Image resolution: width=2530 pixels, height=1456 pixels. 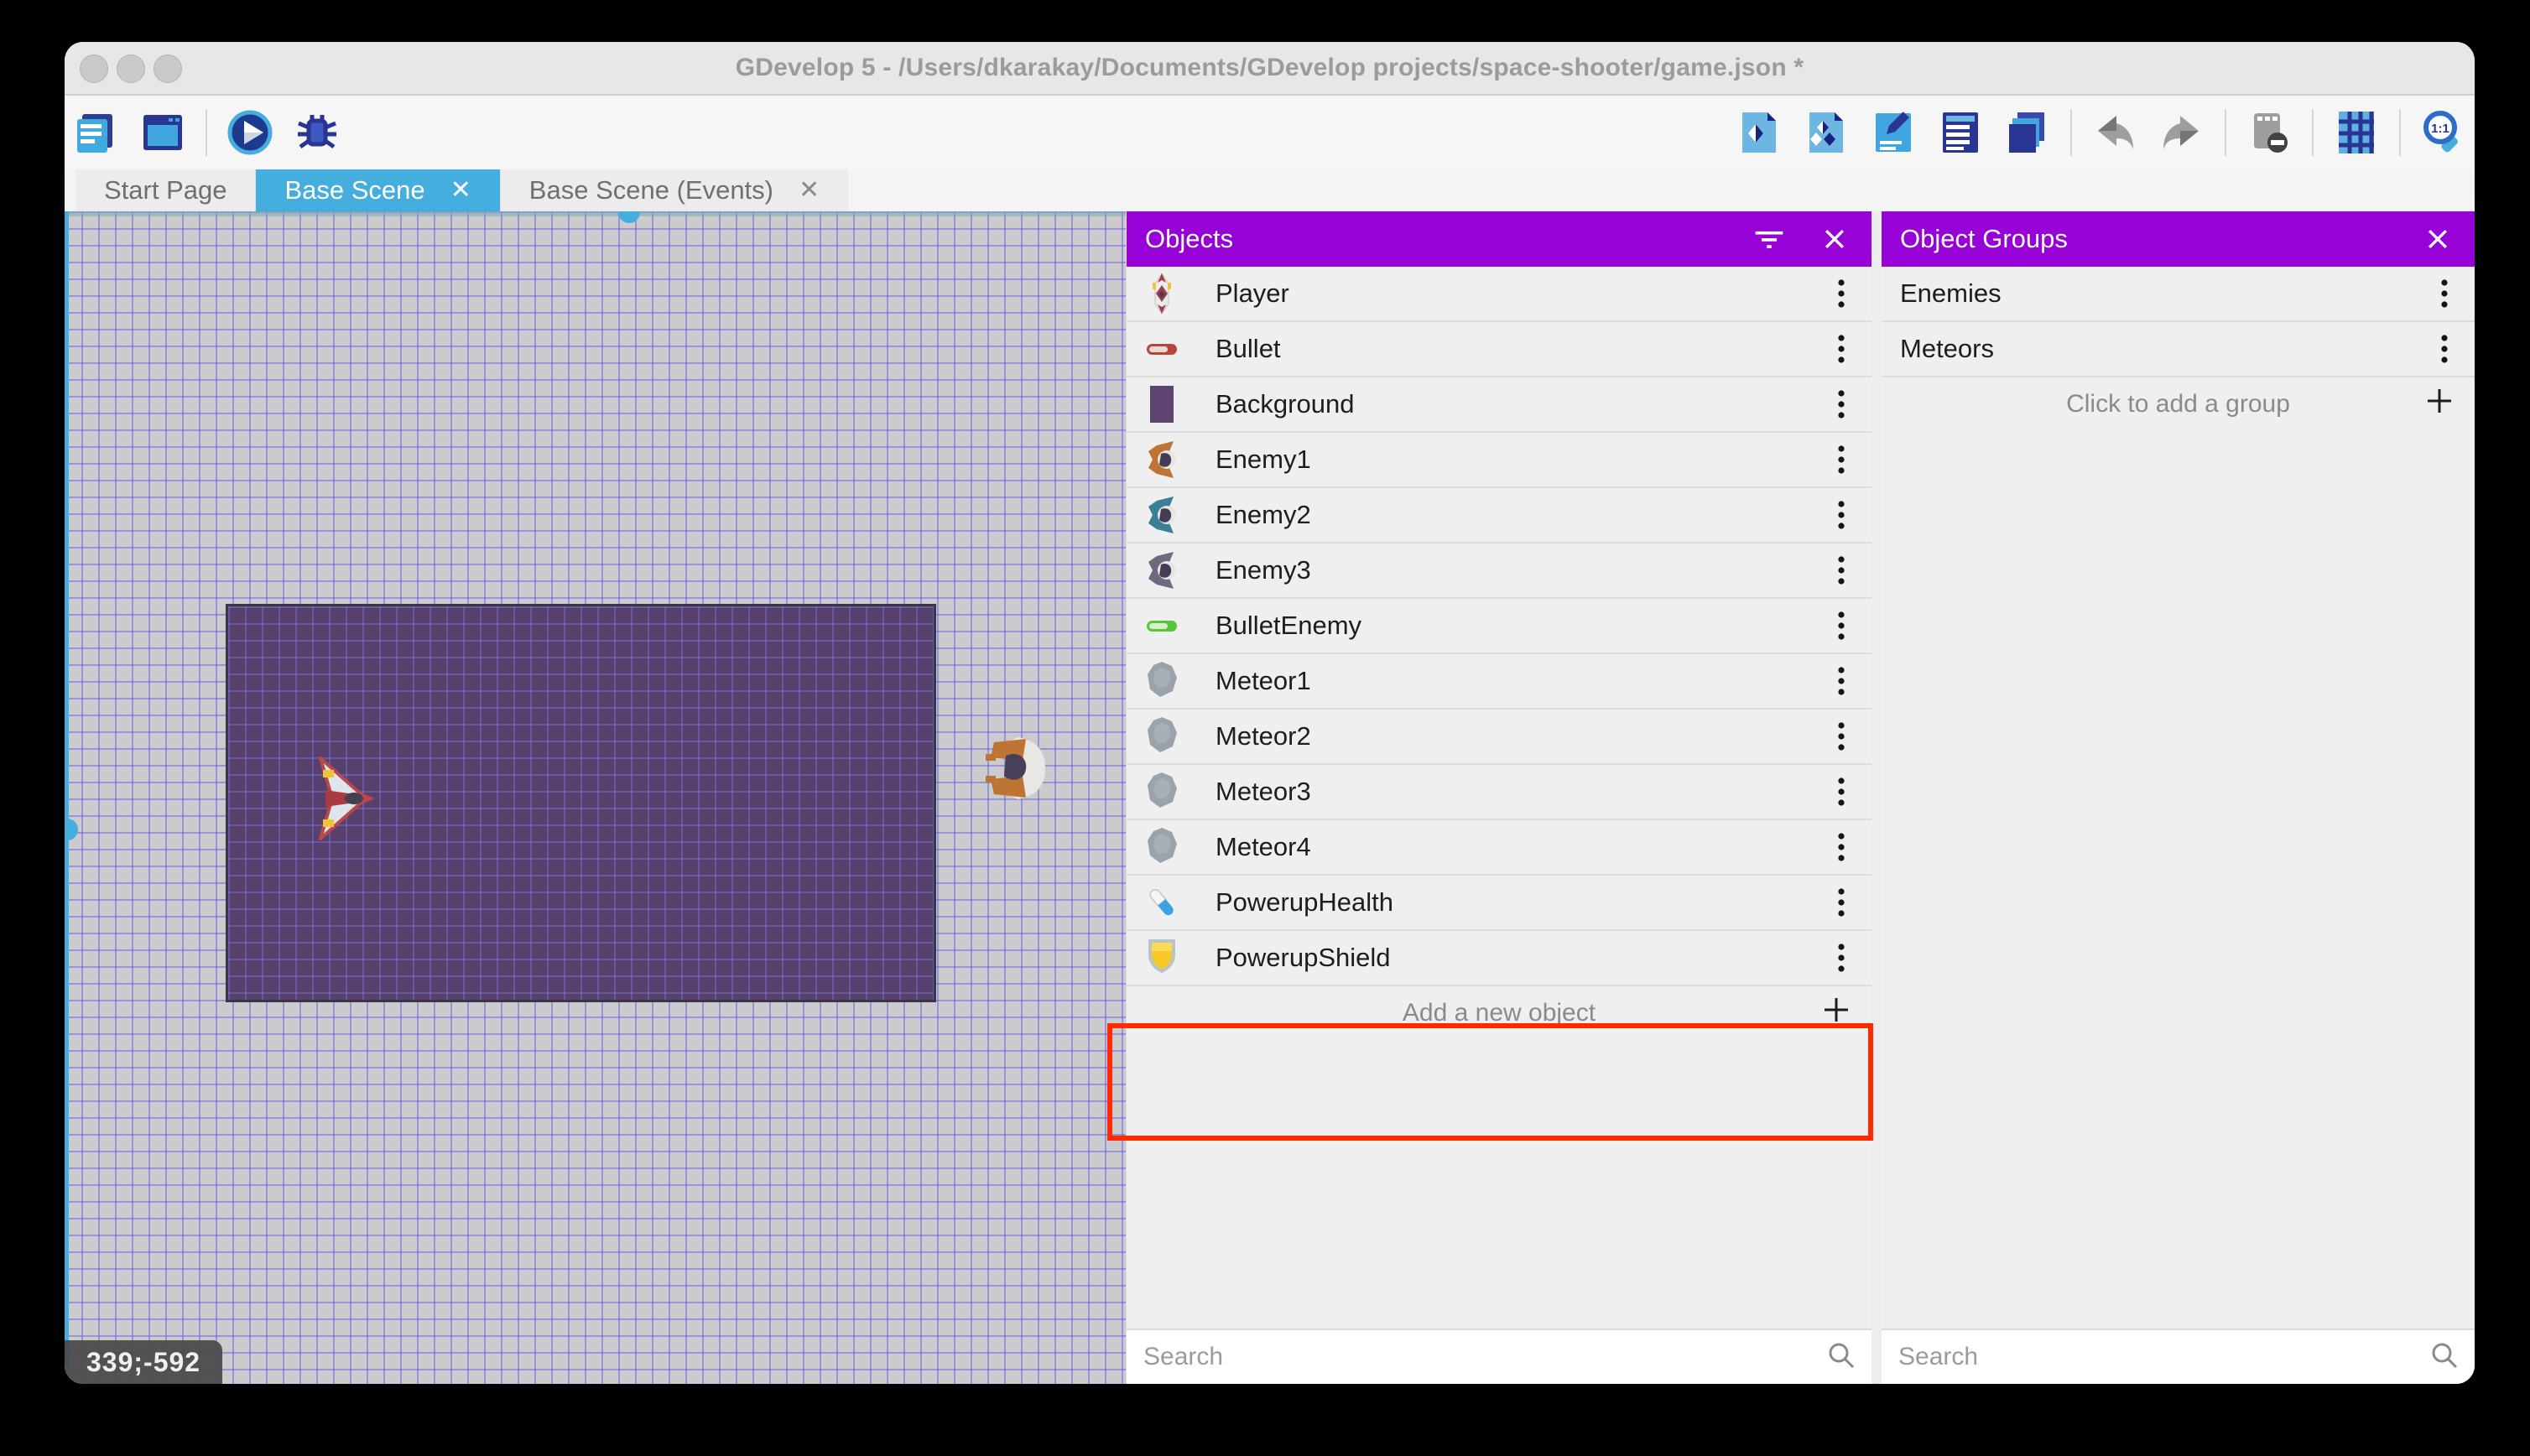 I want to click on object-name: Meteor2, so click(x=1263, y=736).